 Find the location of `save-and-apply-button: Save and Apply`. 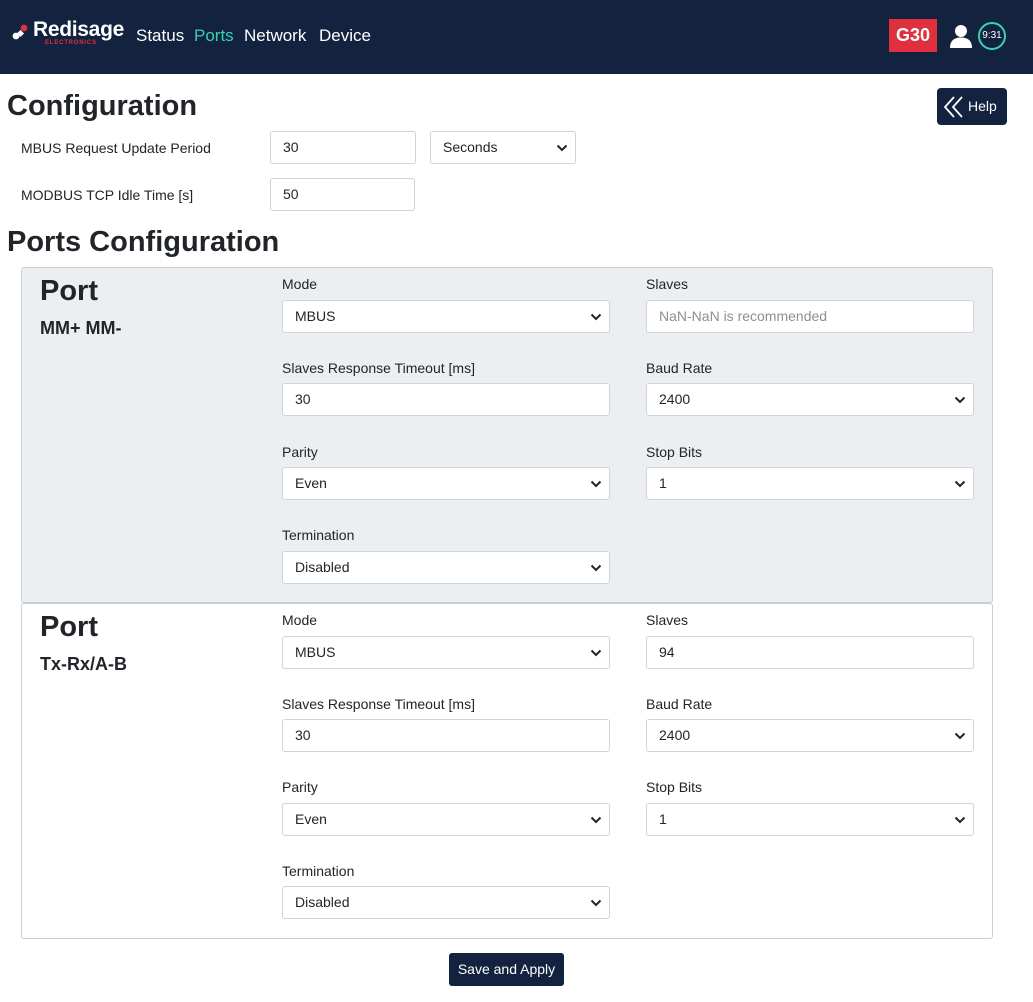

save-and-apply-button: Save and Apply is located at coordinates (506, 969).